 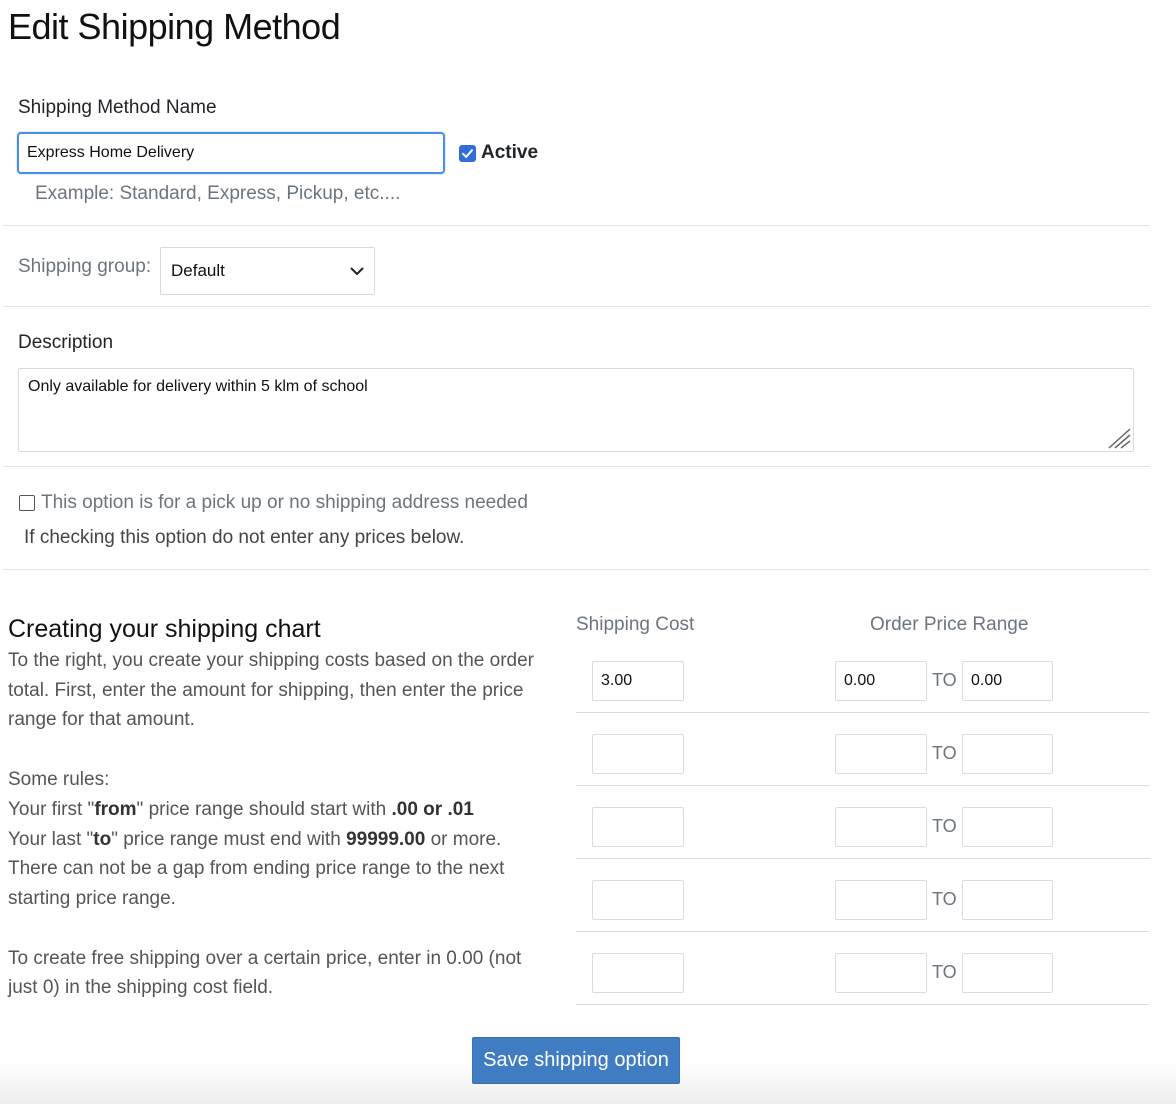 I want to click on price-from-input: 0.00, so click(x=881, y=681).